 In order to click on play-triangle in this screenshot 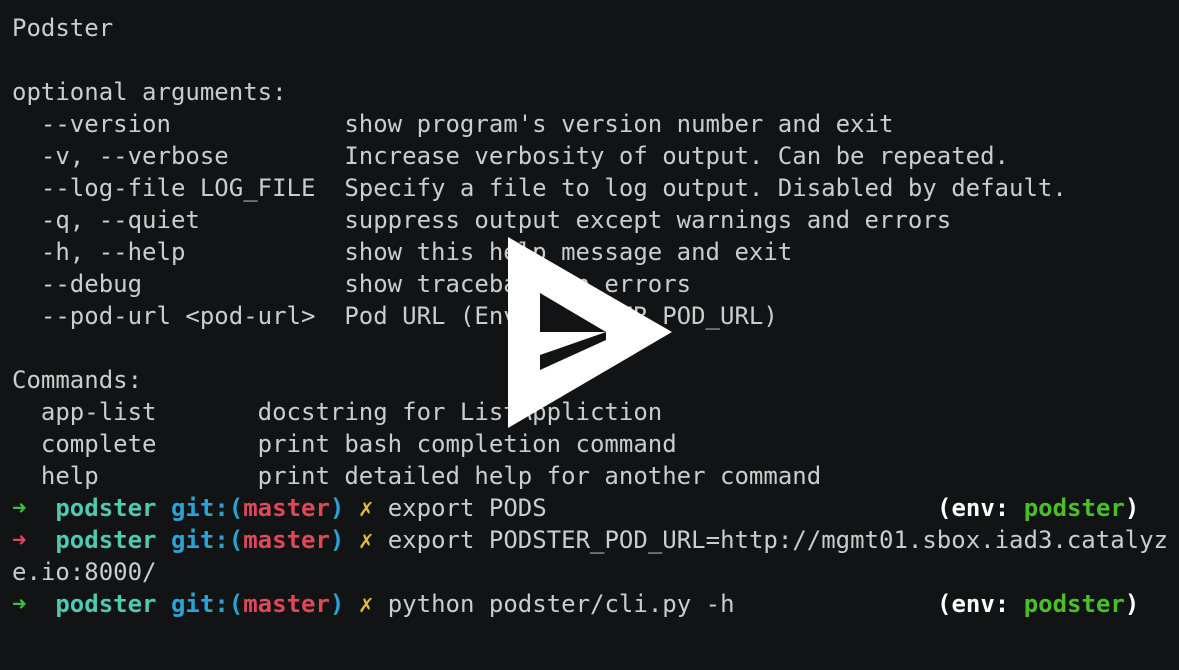, I will do `click(590, 332)`.